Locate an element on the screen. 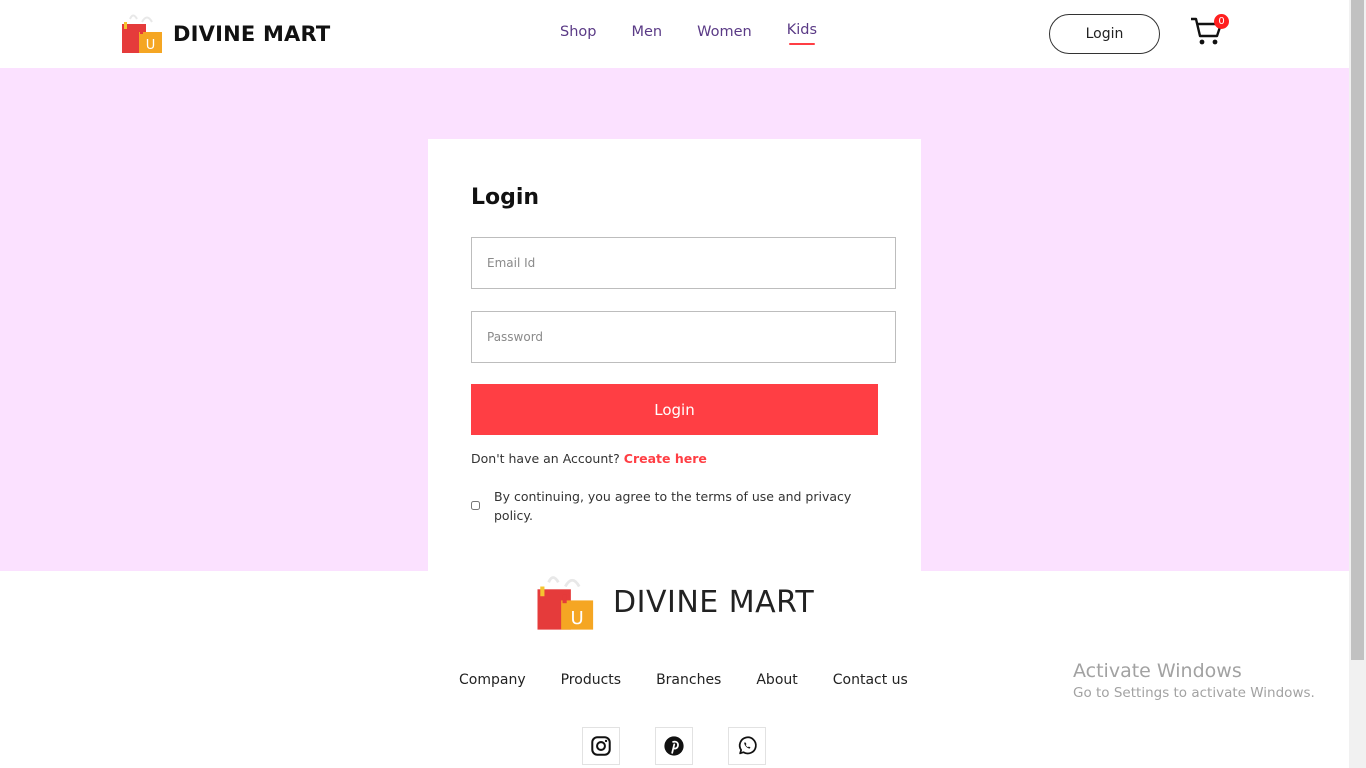  footer-logo: U DIVINE MART is located at coordinates (675, 602).